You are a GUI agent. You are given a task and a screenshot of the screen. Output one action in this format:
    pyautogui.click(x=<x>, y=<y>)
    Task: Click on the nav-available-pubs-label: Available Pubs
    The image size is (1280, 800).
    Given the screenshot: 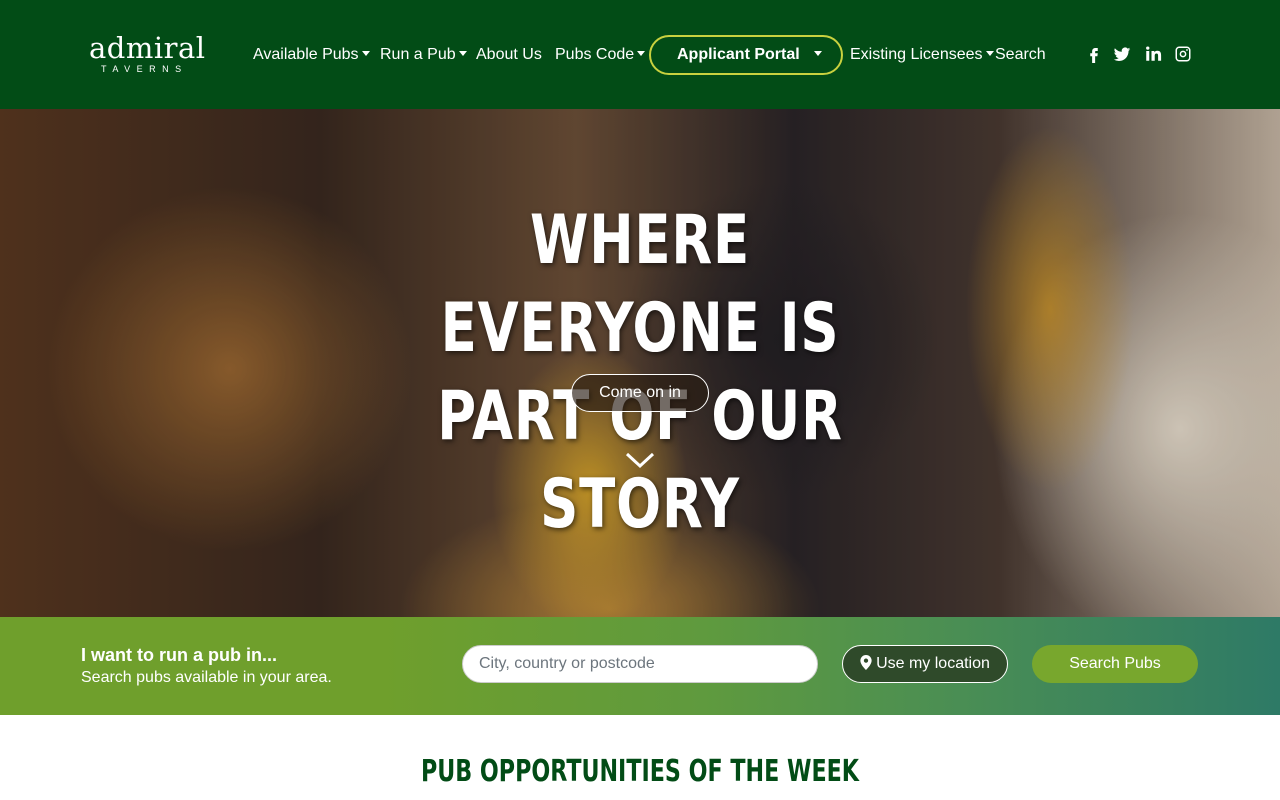 What is the action you would take?
    pyautogui.click(x=306, y=54)
    